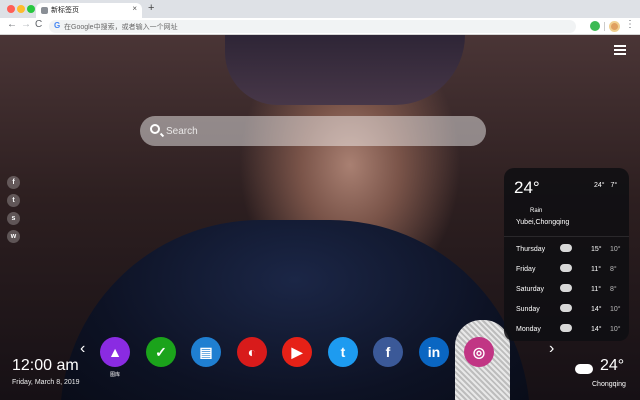 Image resolution: width=640 pixels, height=400 pixels. What do you see at coordinates (316, 131) in the screenshot?
I see `search-input` at bounding box center [316, 131].